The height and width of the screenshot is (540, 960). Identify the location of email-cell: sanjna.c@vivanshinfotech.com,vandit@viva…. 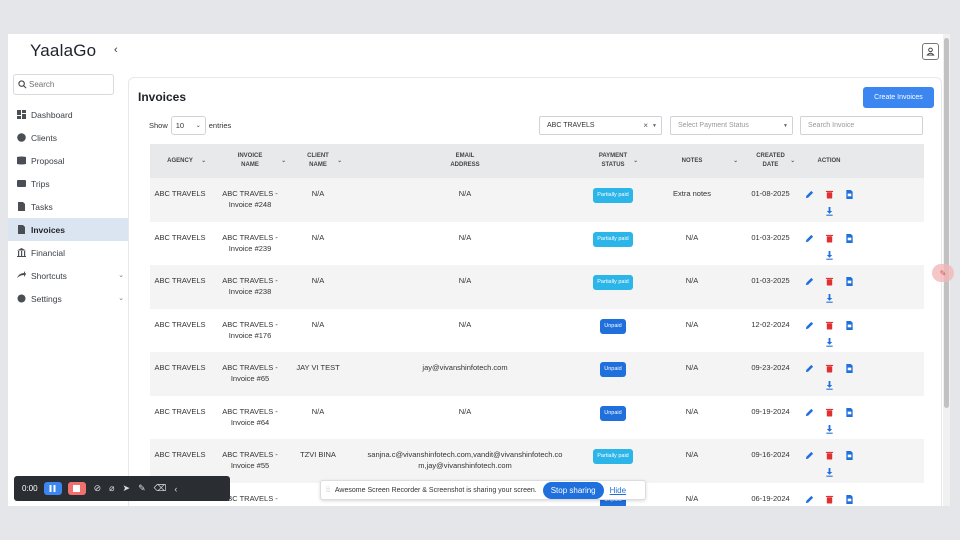
(465, 460).